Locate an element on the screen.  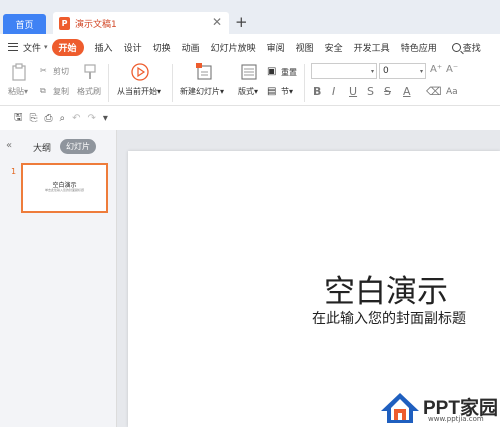
underline-button: U is located at coordinates (353, 91).